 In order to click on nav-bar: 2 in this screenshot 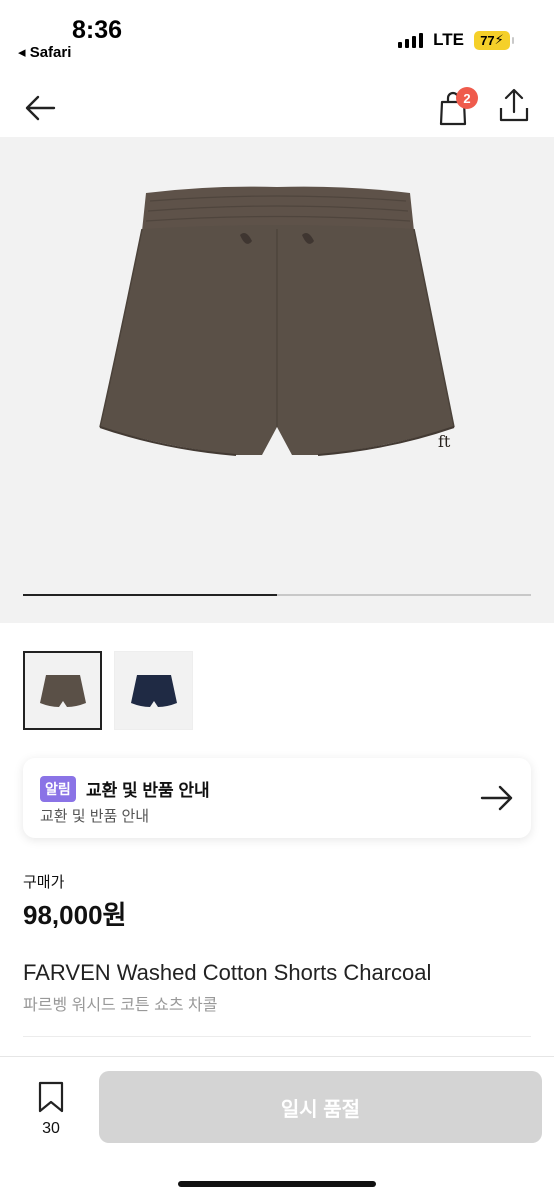, I will do `click(277, 108)`.